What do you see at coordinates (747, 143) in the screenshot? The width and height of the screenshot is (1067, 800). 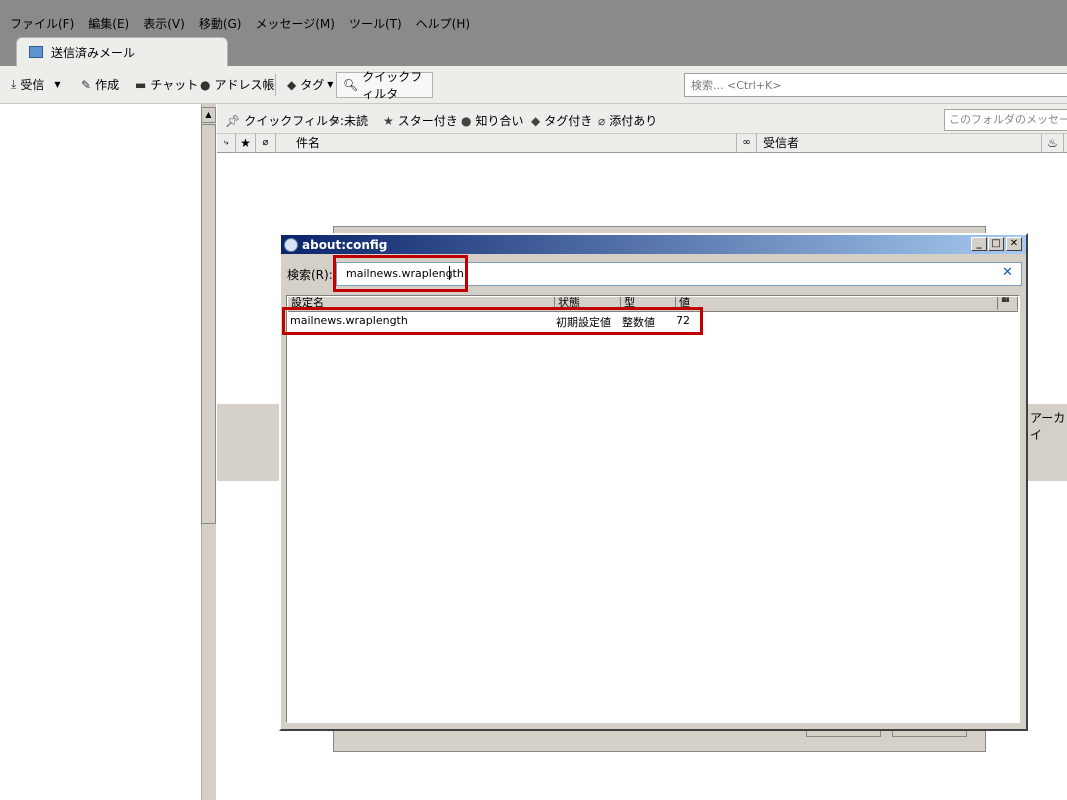 I see `read-status-icon: ∞` at bounding box center [747, 143].